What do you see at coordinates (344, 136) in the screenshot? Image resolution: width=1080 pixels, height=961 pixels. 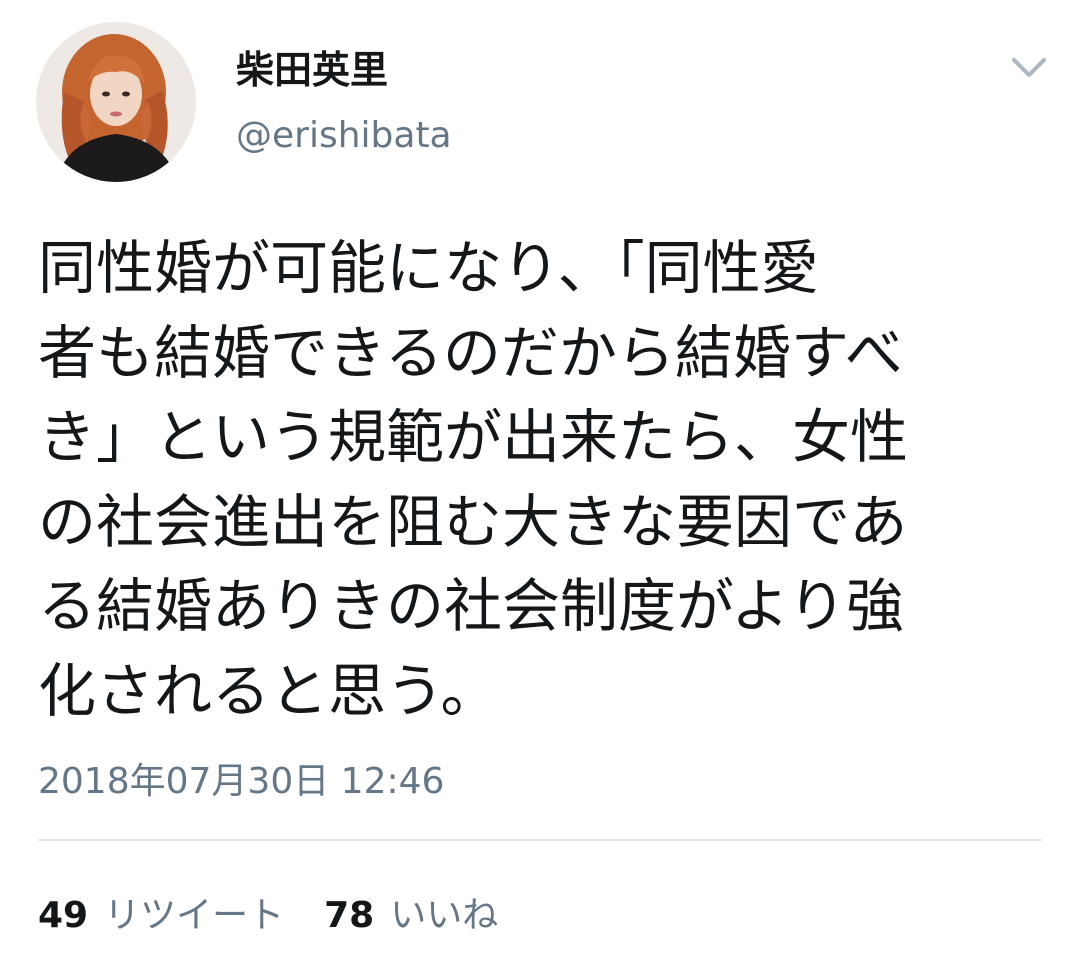 I see `user-handle: @erishibata` at bounding box center [344, 136].